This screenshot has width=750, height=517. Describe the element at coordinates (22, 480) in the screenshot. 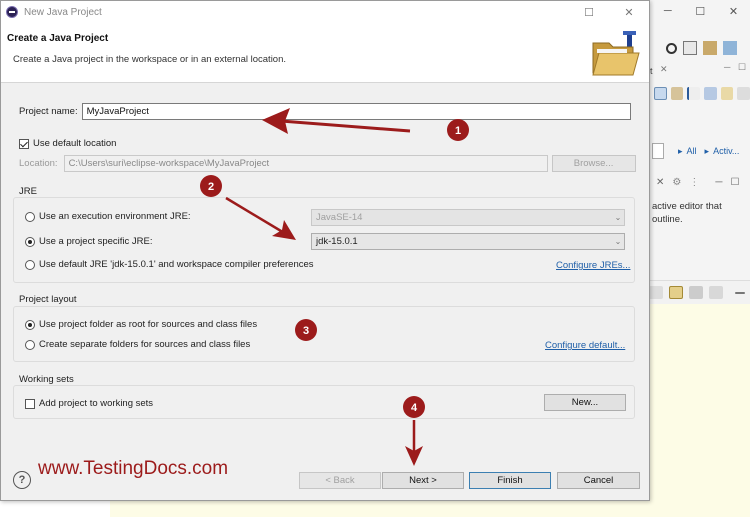

I see `help-icon: ?` at that location.